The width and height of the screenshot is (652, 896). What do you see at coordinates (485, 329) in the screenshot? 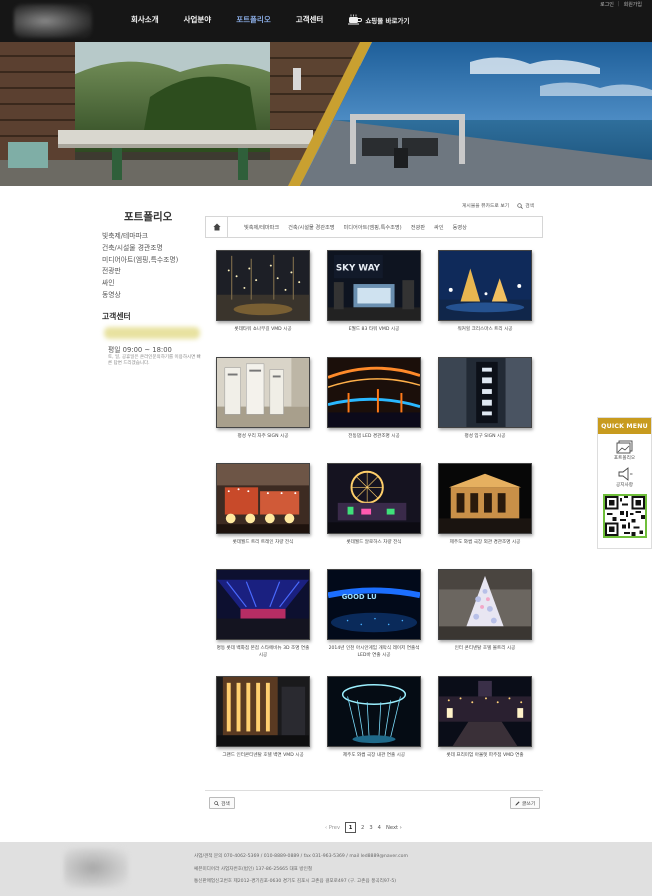
I see `portfolio-caption: 워커힐 크리스마스 트리 시공` at bounding box center [485, 329].